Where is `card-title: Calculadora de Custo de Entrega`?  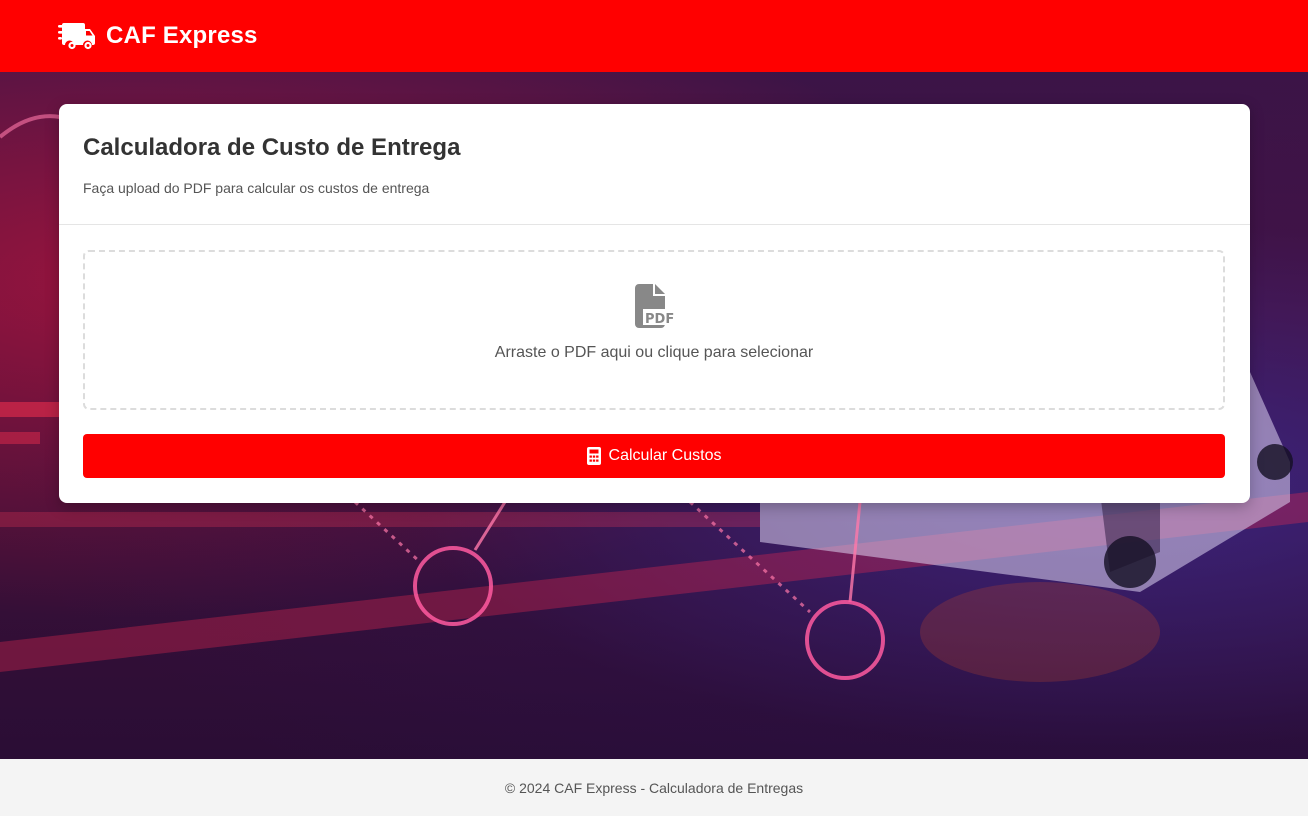 card-title: Calculadora de Custo de Entrega is located at coordinates (272, 147).